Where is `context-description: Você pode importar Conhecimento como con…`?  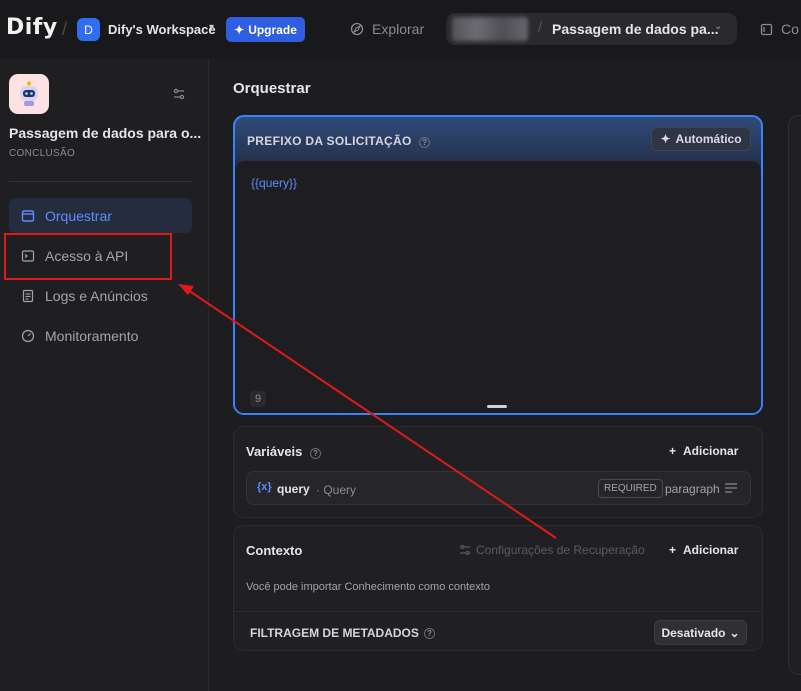
context-description: Você pode importar Conhecimento como con… is located at coordinates (368, 587).